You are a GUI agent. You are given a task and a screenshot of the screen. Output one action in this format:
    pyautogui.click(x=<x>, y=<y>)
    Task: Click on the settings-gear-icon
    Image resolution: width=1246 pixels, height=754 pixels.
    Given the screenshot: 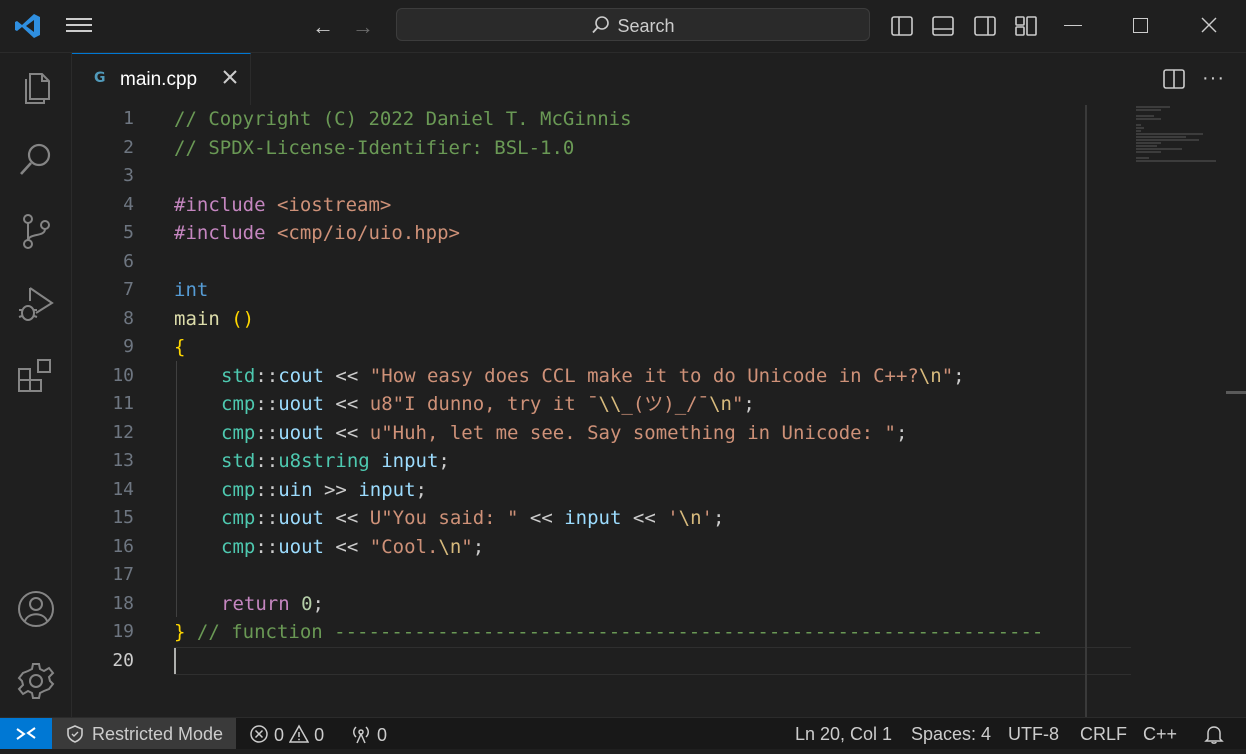 What is the action you would take?
    pyautogui.click(x=36, y=681)
    